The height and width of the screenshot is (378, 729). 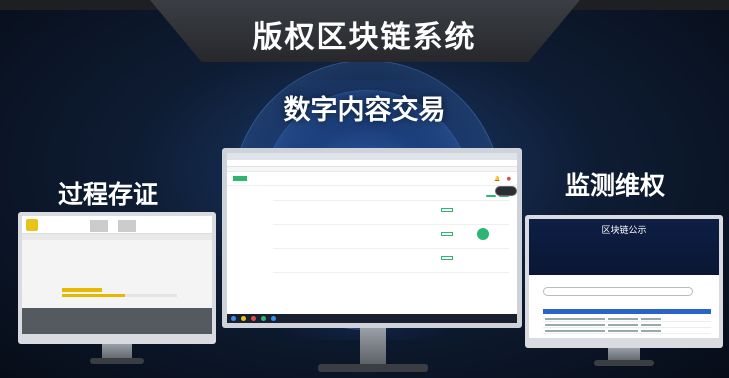 What do you see at coordinates (372, 318) in the screenshot?
I see `os-taskbar` at bounding box center [372, 318].